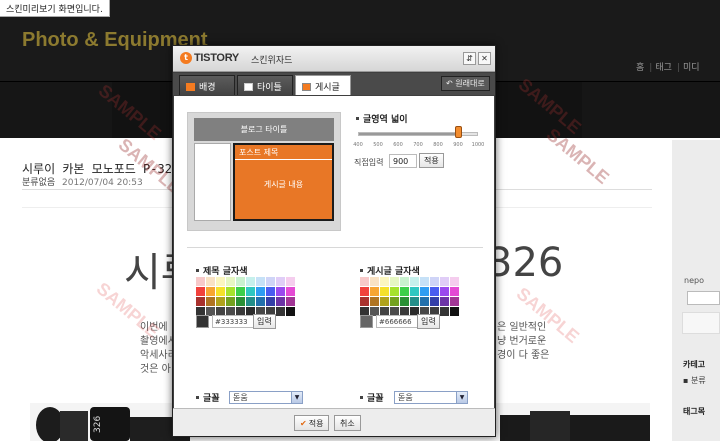 The width and height of the screenshot is (720, 441). I want to click on sidebar-search-label: nepo, so click(694, 280).